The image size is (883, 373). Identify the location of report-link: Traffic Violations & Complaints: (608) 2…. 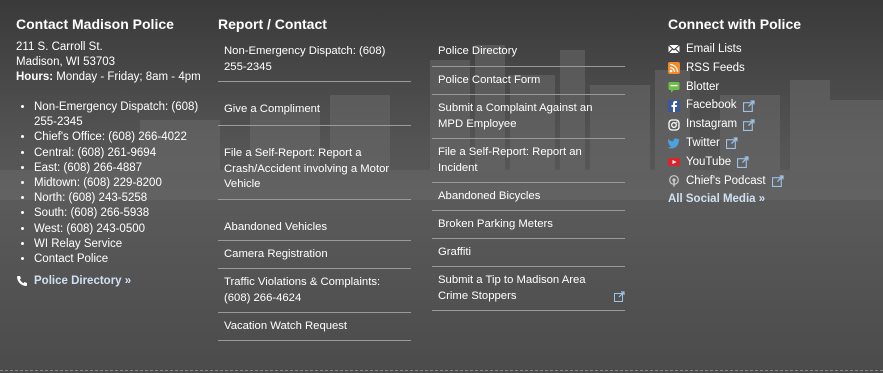
(314, 291).